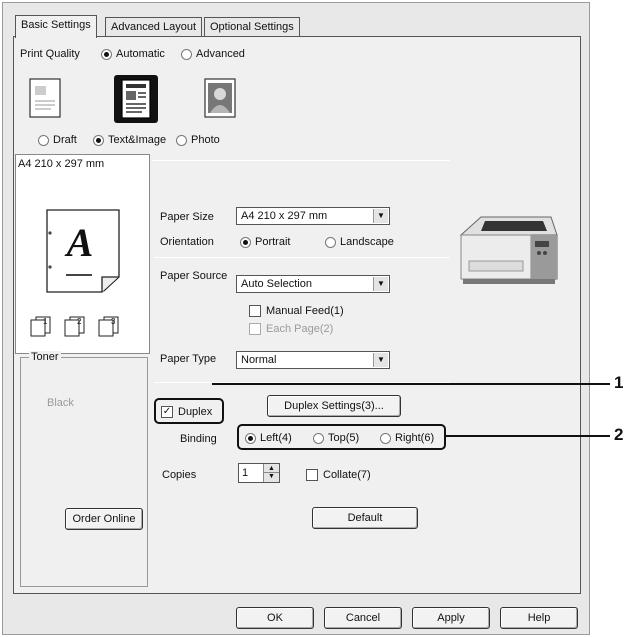 This screenshot has width=634, height=637. I want to click on order-online-button: Order Online, so click(104, 519).